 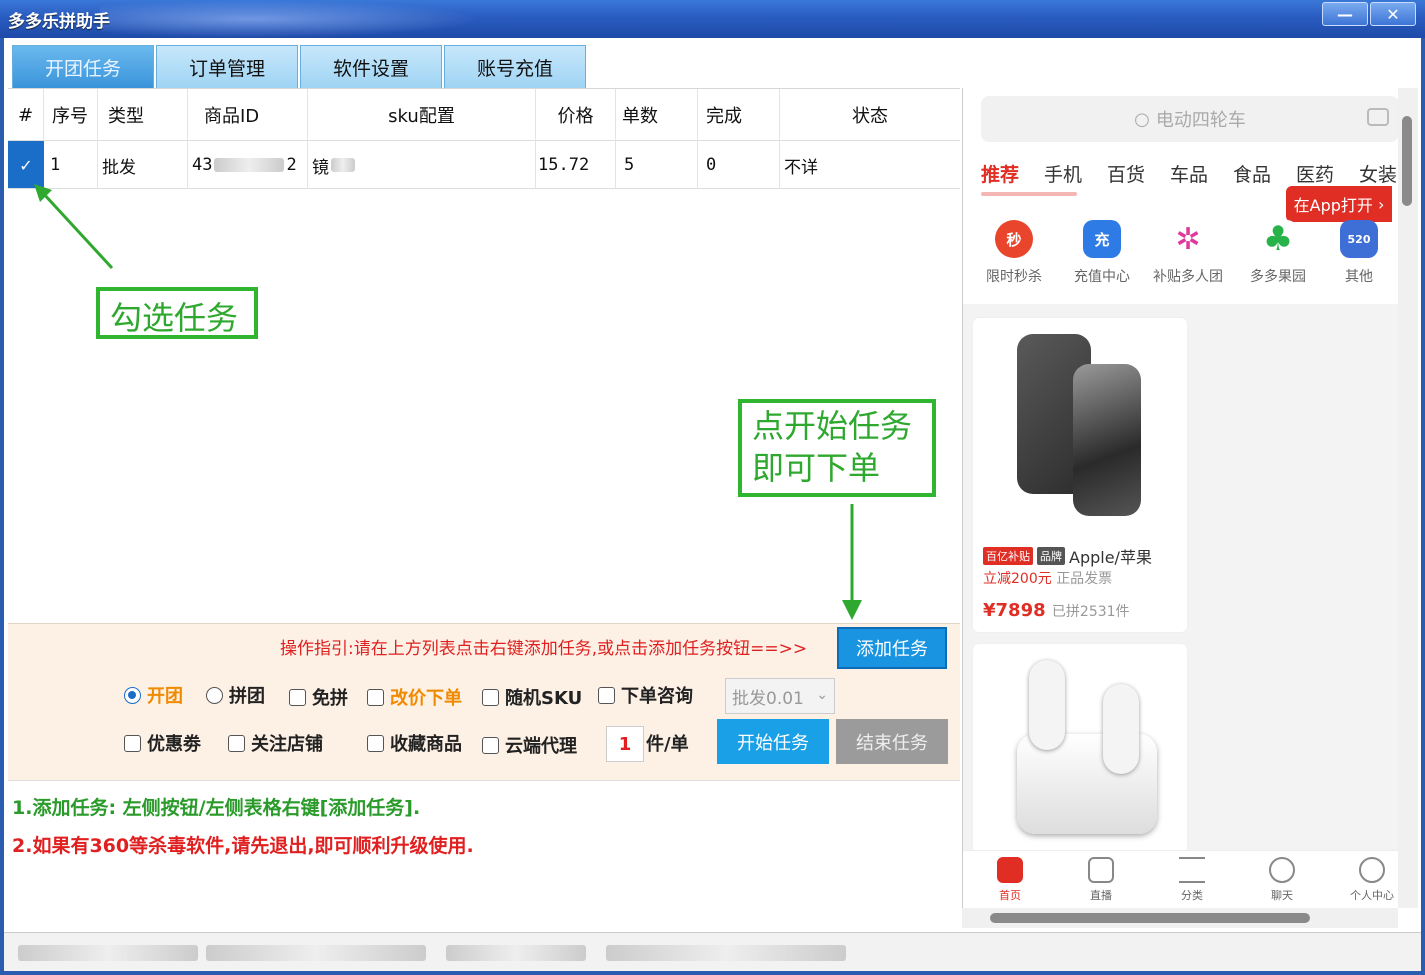 I want to click on table-row: 1 批发 43 2 镜 15.72 5 0 不详, so click(x=484, y=165).